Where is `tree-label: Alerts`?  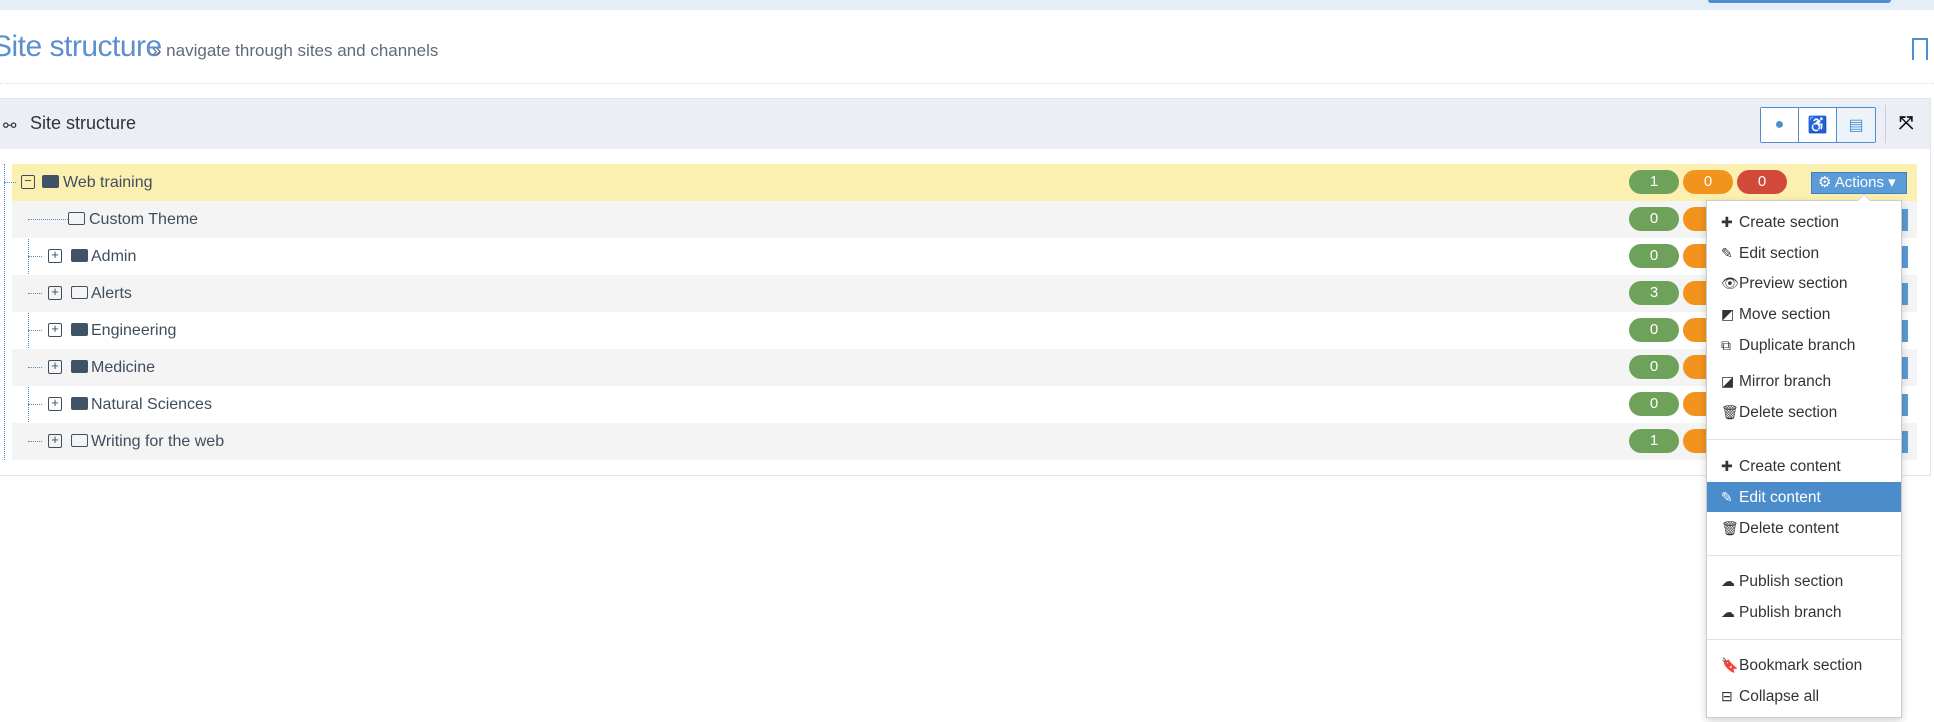
tree-label: Alerts is located at coordinates (111, 294).